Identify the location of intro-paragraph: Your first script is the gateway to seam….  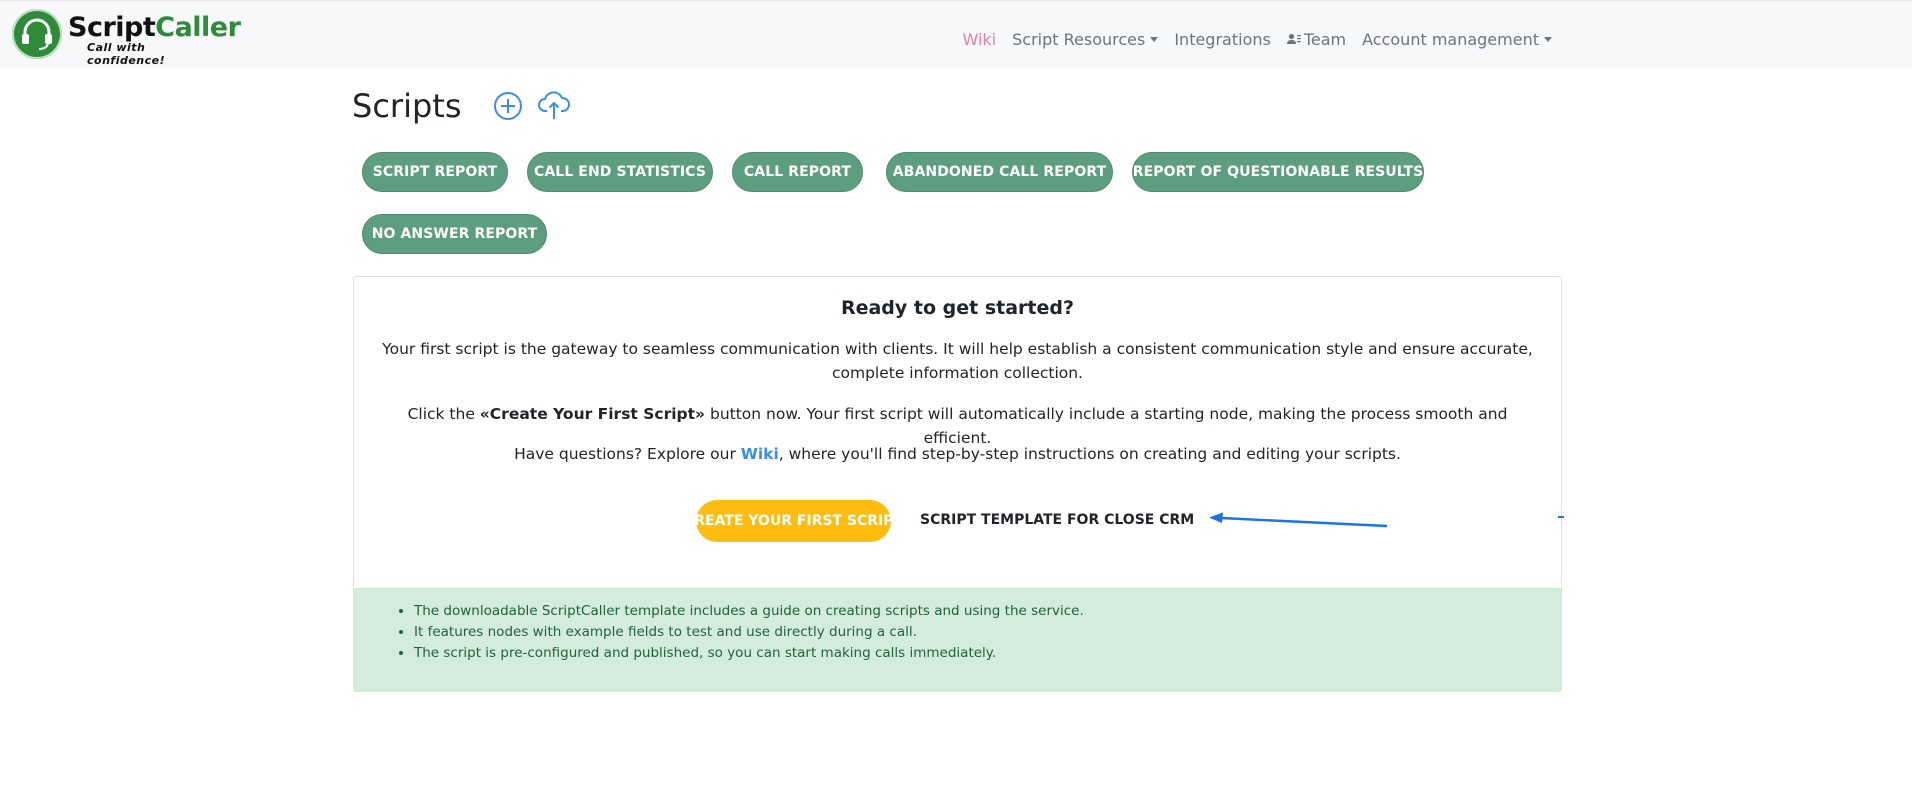
(957, 361).